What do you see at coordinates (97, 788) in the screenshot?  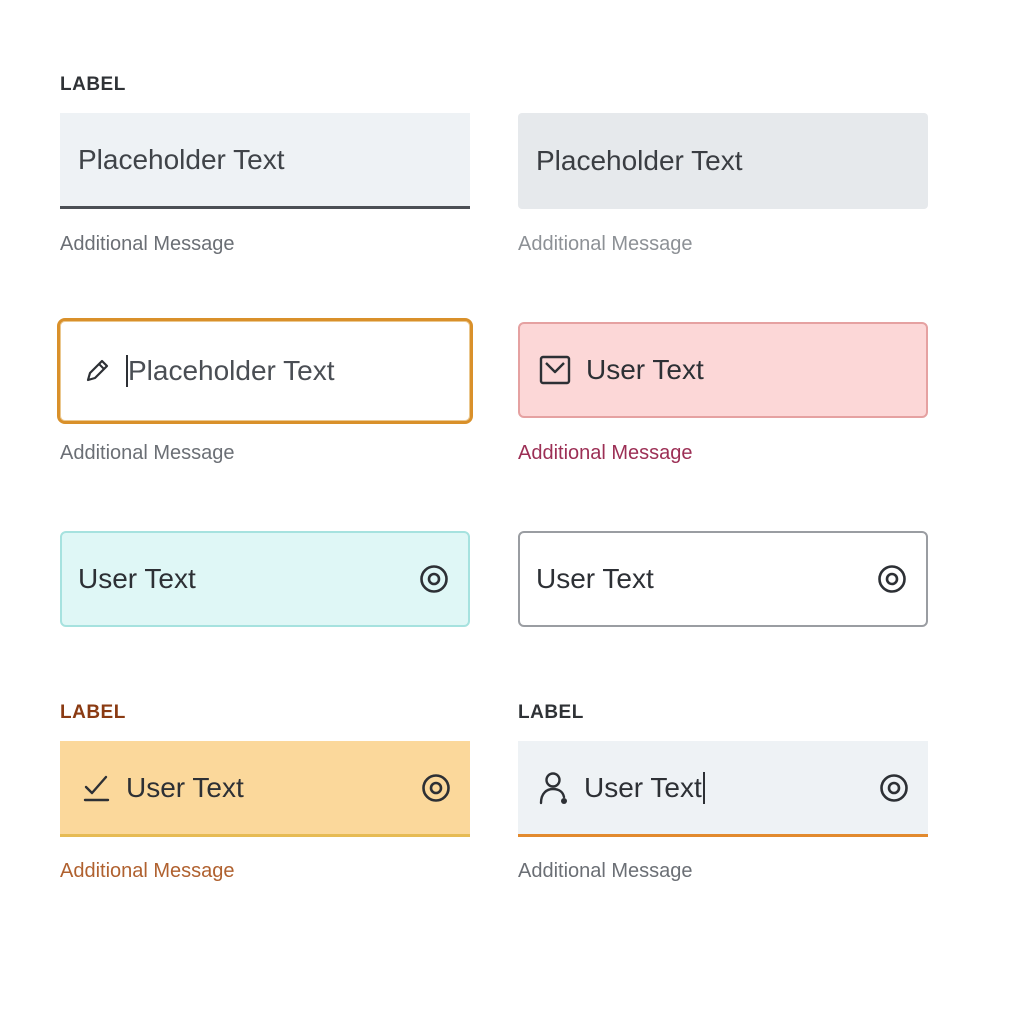 I see `check-underline-icon` at bounding box center [97, 788].